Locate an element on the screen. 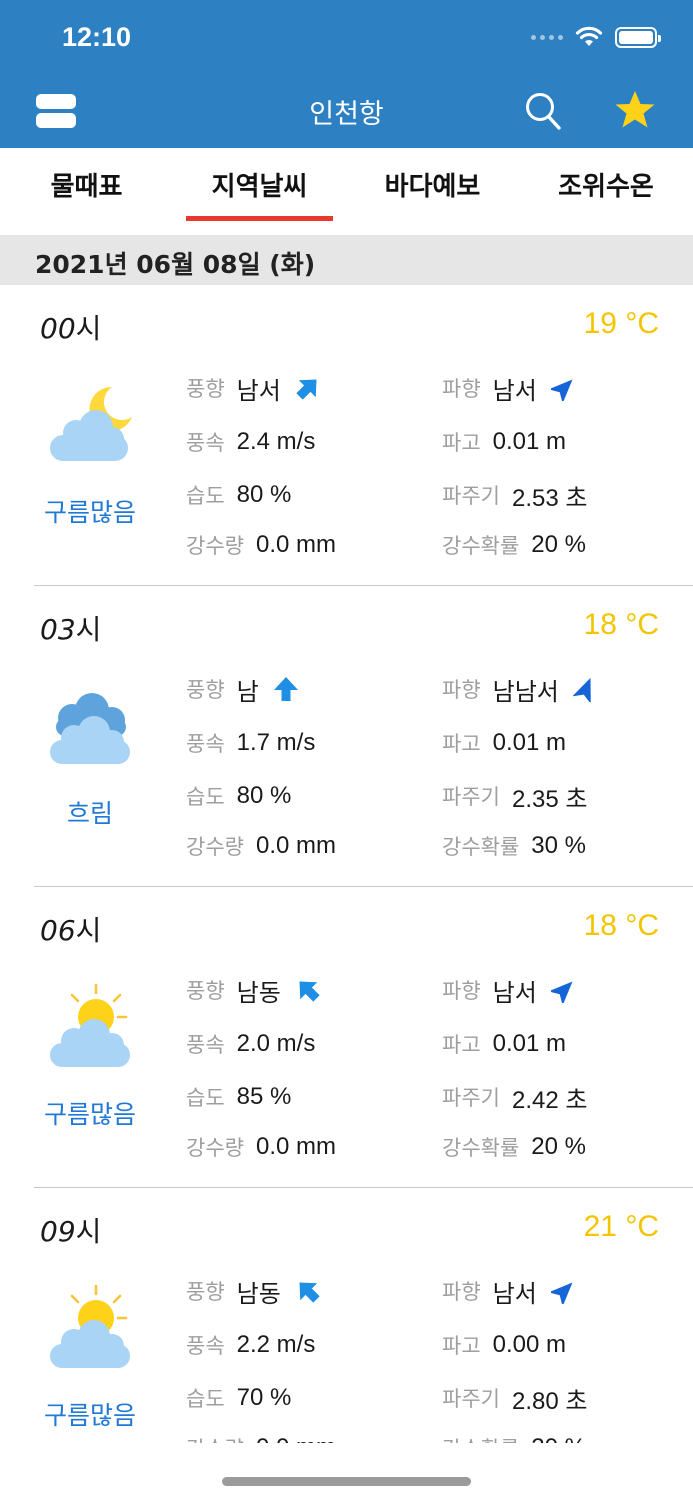 This screenshot has height=1500, width=693. status-time: 12:10 is located at coordinates (97, 37).